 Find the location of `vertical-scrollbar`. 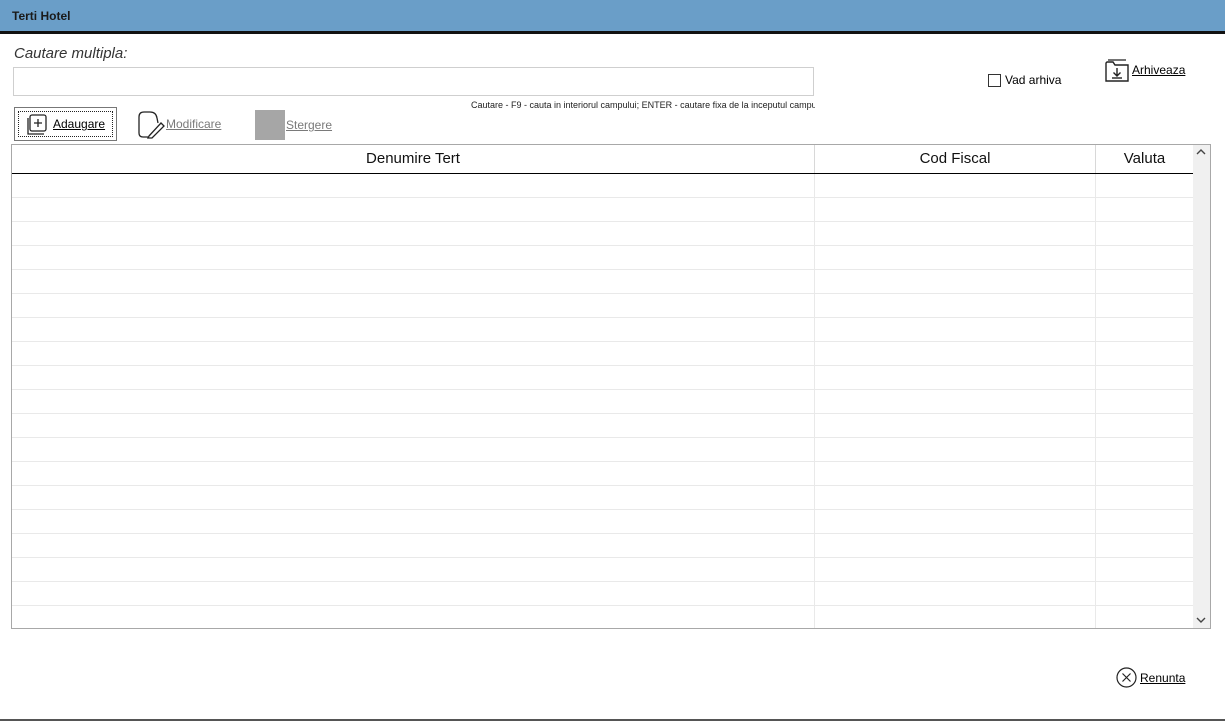

vertical-scrollbar is located at coordinates (1201, 386).